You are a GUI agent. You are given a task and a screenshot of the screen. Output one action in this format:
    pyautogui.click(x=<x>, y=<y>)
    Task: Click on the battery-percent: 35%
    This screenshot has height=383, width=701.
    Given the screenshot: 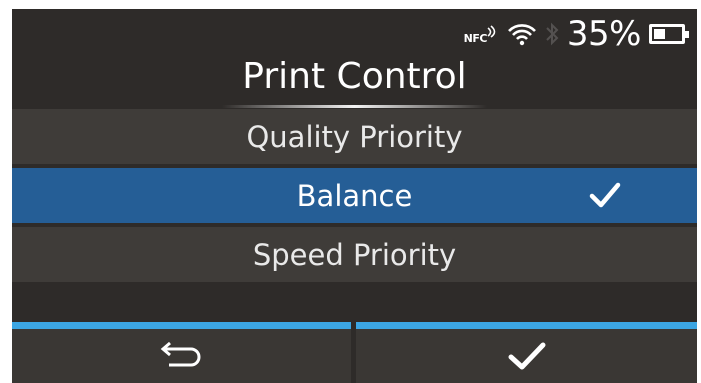 What is the action you would take?
    pyautogui.click(x=604, y=34)
    